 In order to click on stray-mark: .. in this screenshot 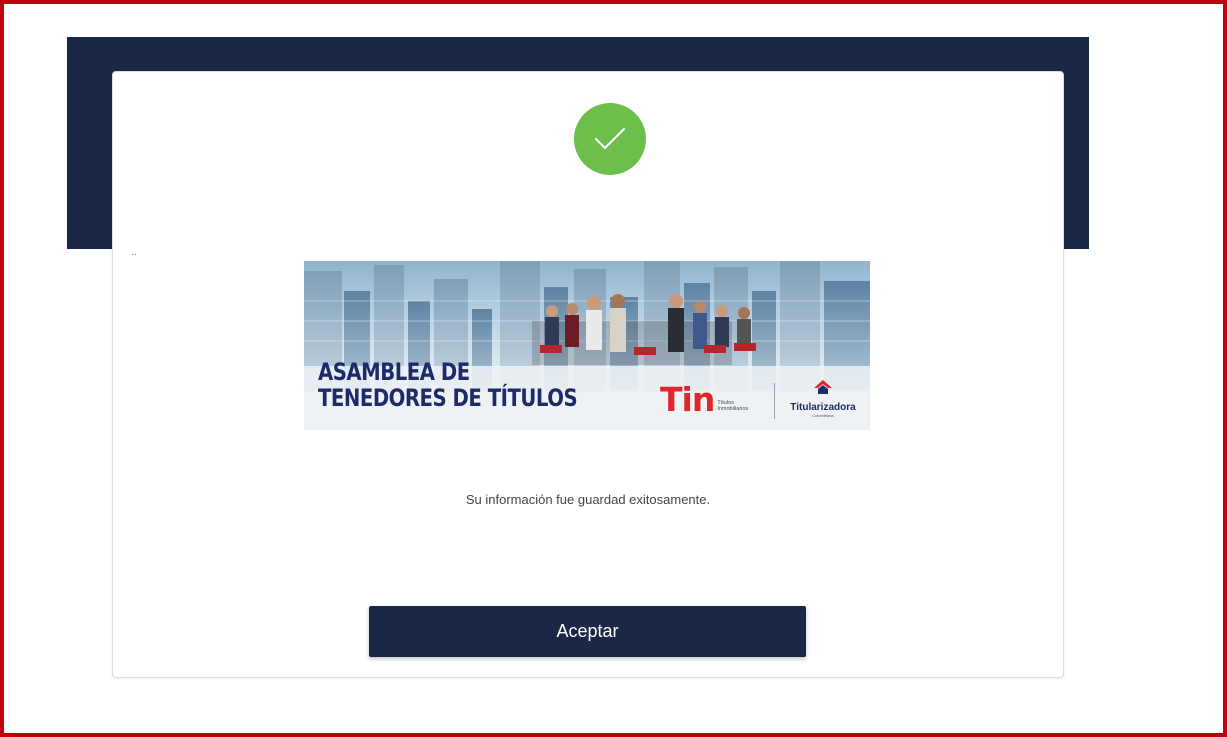, I will do `click(134, 252)`.